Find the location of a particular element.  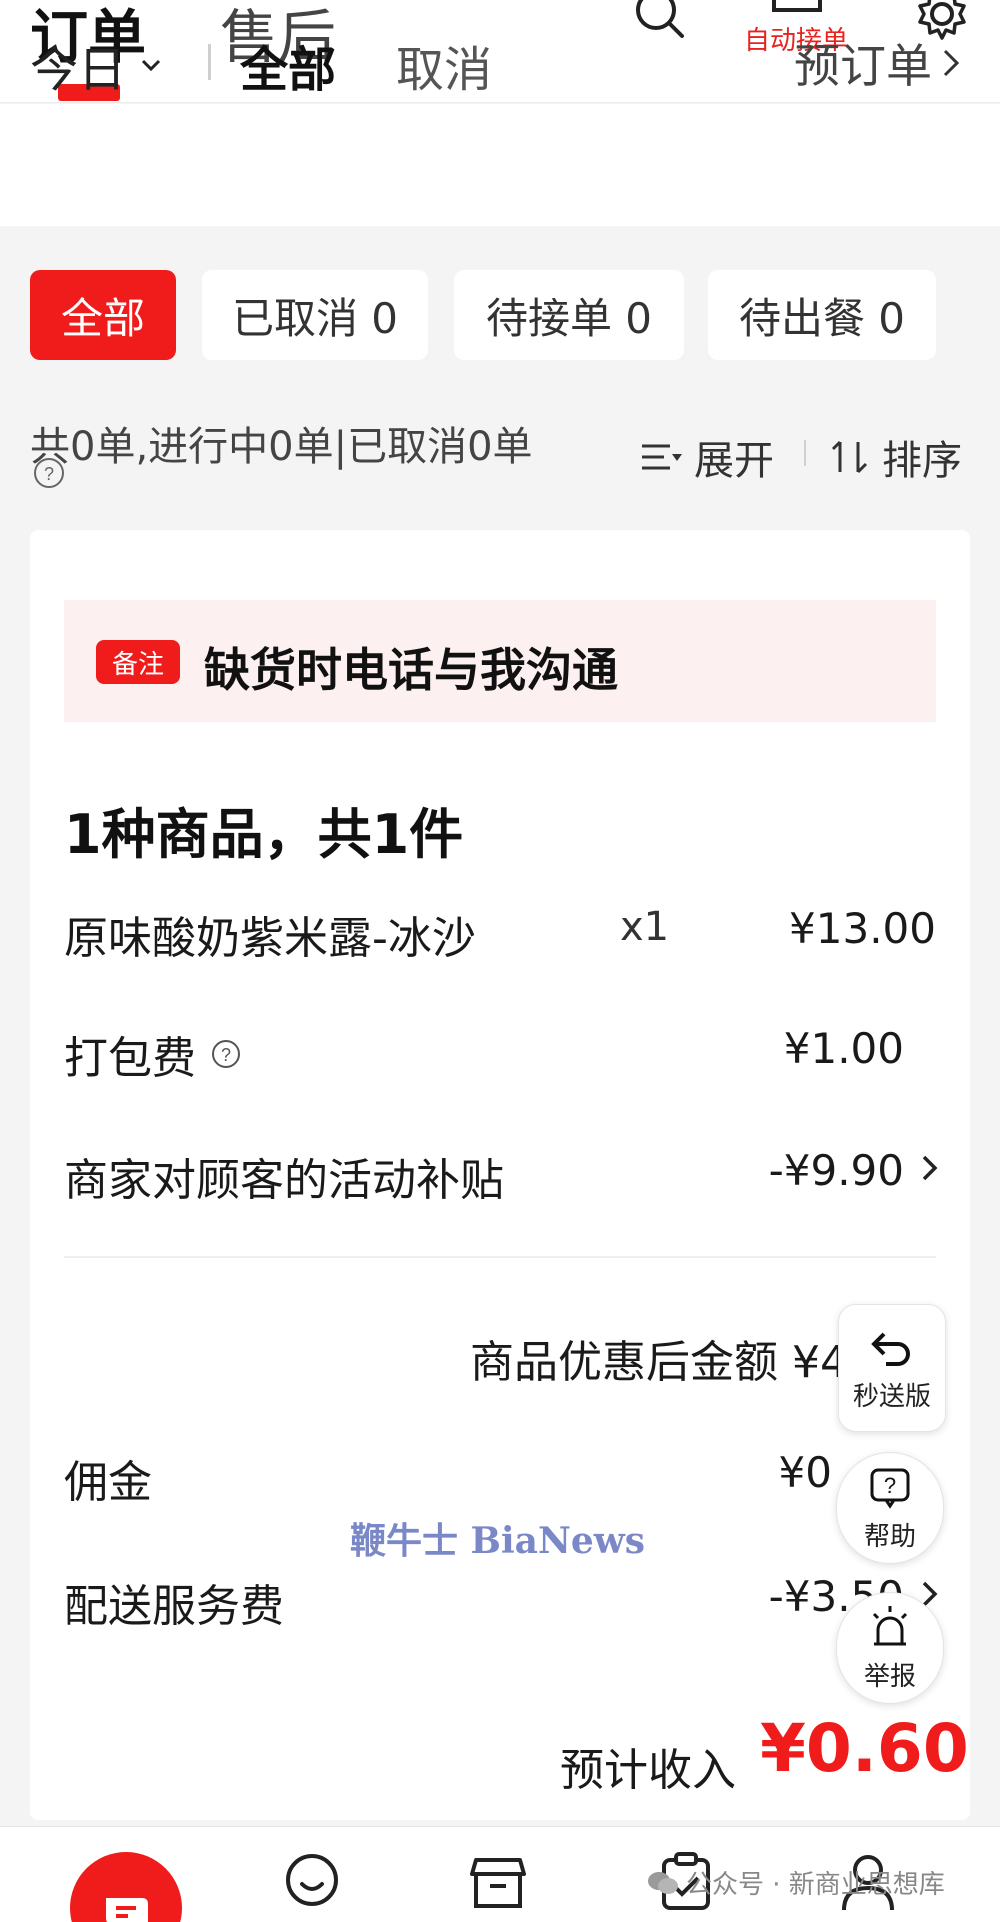

packing-fee-value: ¥1.00 is located at coordinates (843, 1048).